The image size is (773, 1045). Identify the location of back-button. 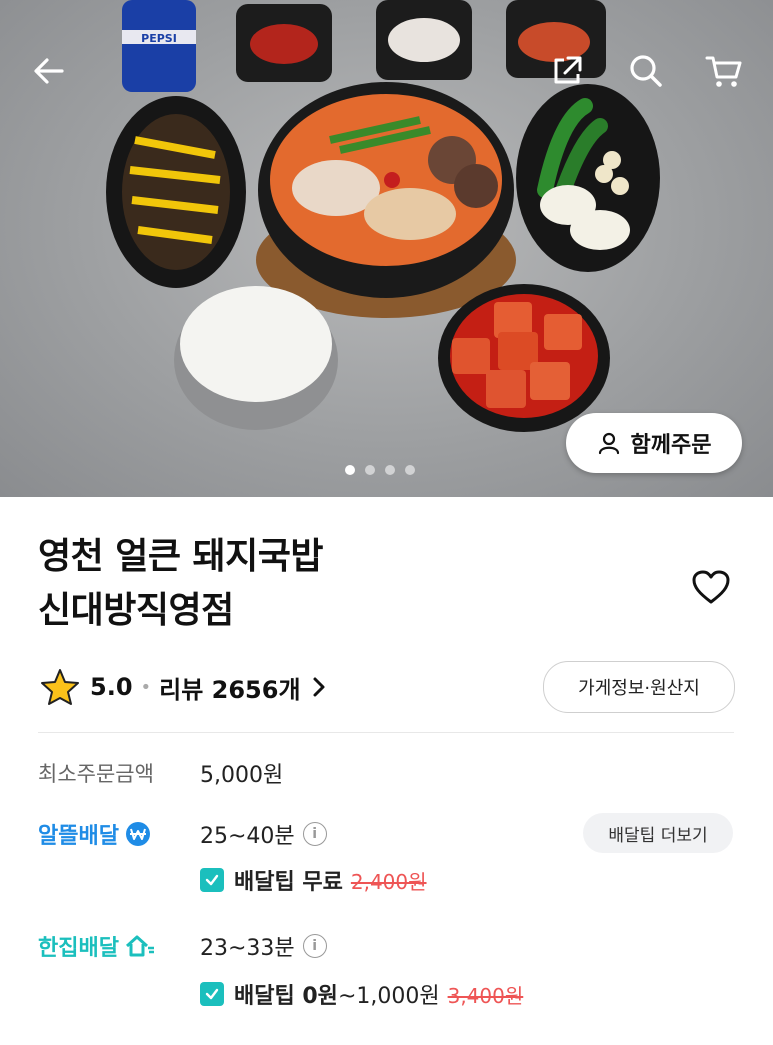
(49, 71).